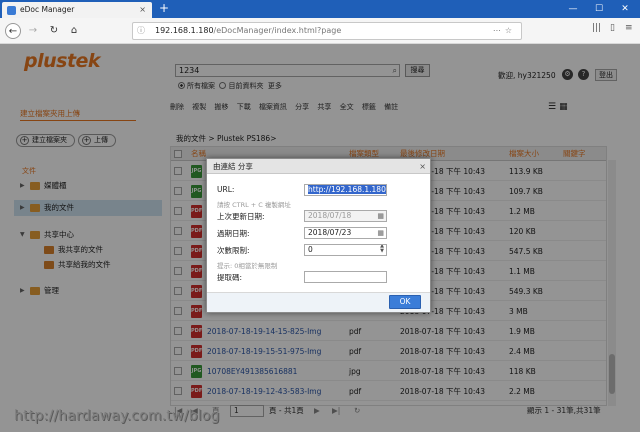 The image size is (640, 432). I want to click on browser-tab-bar: eDoc Manager × + — ☐ ✕, so click(320, 9).